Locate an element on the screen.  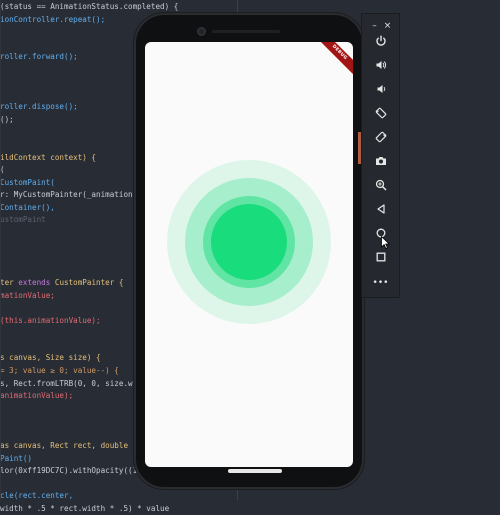
code-line: Container(), is located at coordinates (27, 207).